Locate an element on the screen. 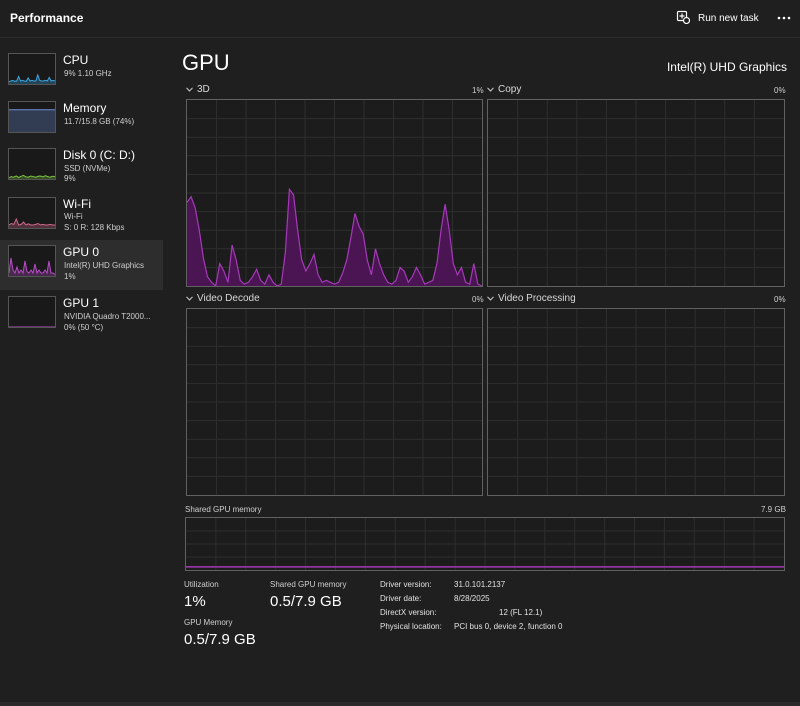 Image resolution: width=800 pixels, height=706 pixels. graph-percent: 1% is located at coordinates (478, 90).